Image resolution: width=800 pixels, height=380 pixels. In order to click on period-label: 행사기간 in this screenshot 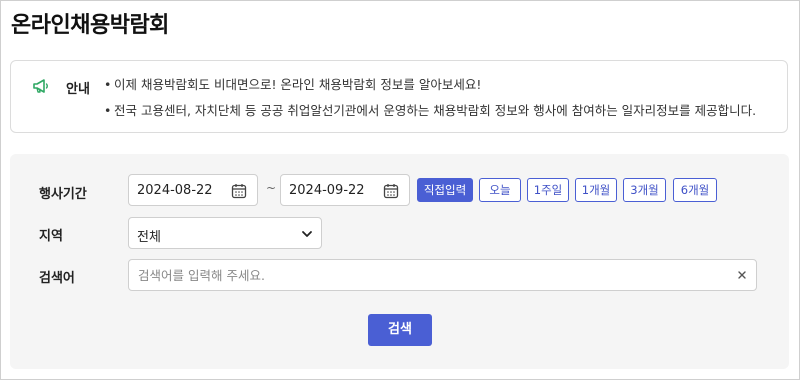, I will do `click(63, 194)`.